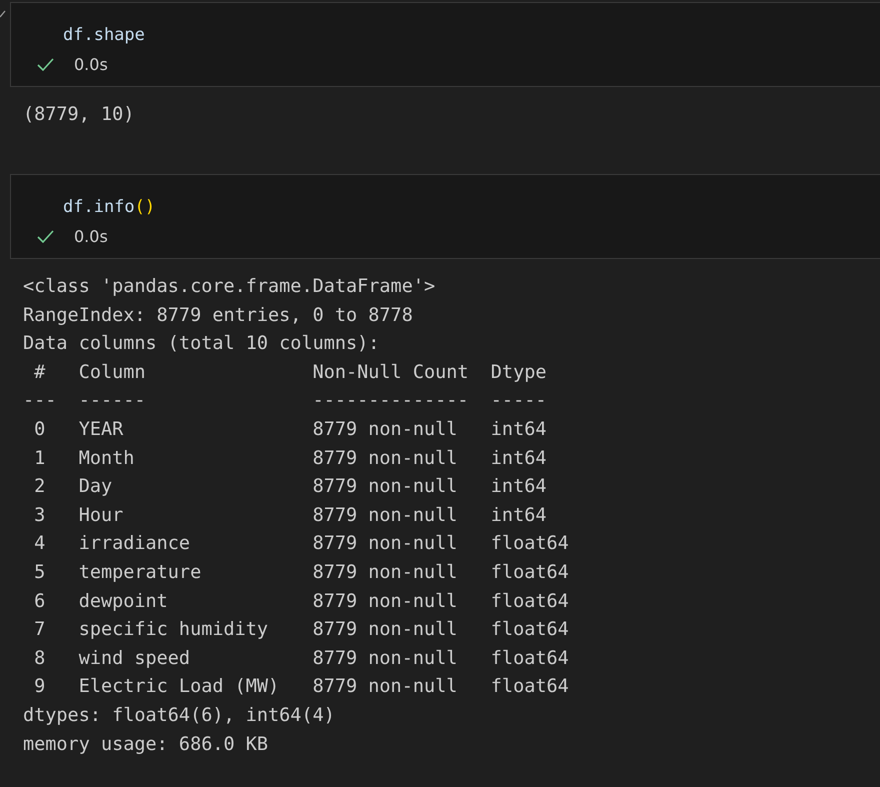 The image size is (880, 787). What do you see at coordinates (218, 316) in the screenshot?
I see `output-line: RangeIndex: 8779 entries, 0 to 8778` at bounding box center [218, 316].